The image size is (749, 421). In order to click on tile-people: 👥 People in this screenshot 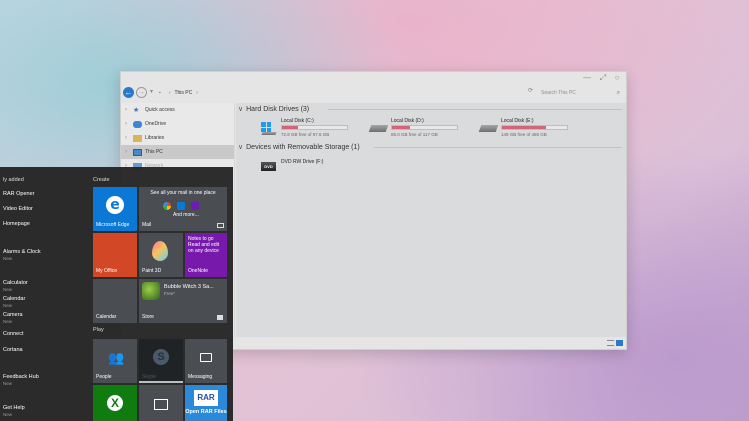, I will do `click(115, 361)`.